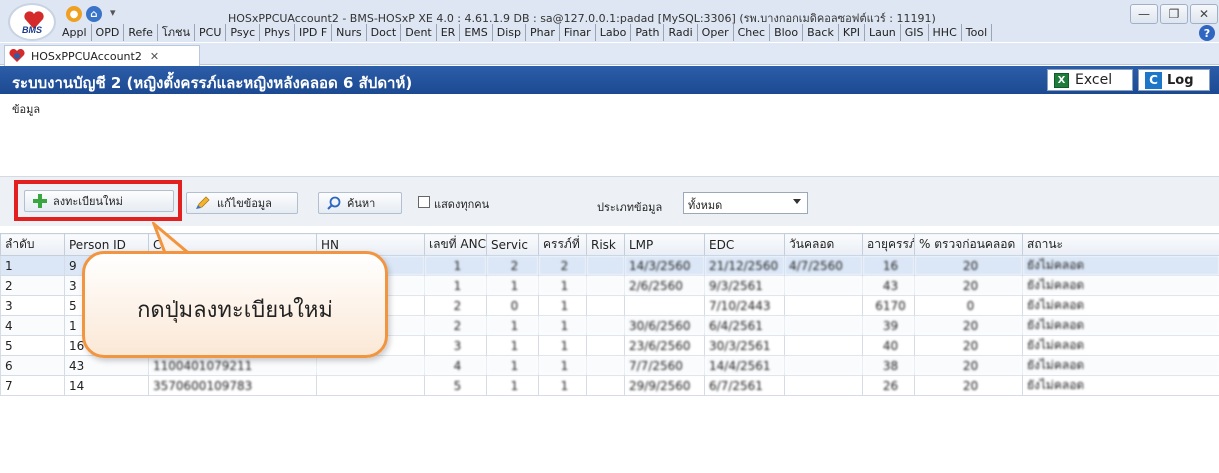  Describe the element at coordinates (883, 32) in the screenshot. I see `menu-item: Laun` at that location.